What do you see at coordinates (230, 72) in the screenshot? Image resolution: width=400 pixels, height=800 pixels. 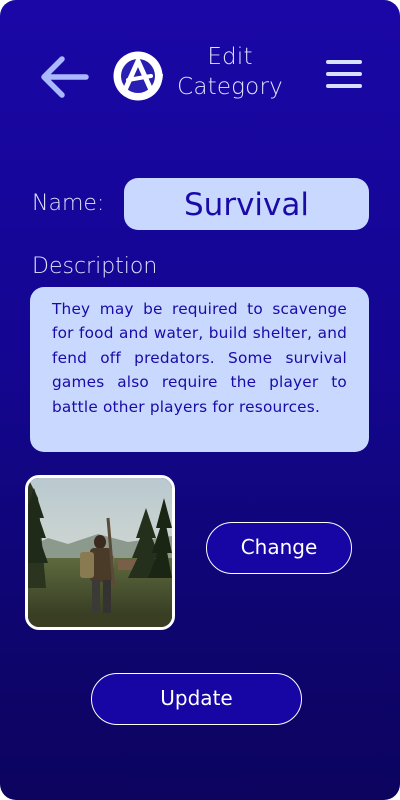 I see `page-title: Edit Category` at bounding box center [230, 72].